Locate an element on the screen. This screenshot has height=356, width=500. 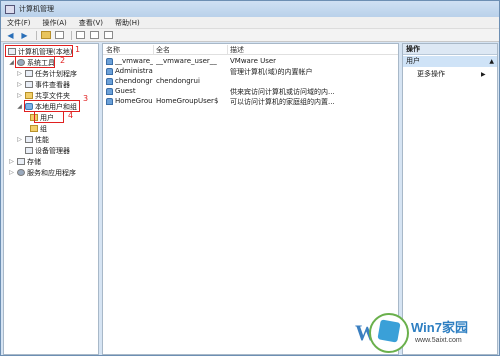
watermark-url: www.5aixt.com is located at coordinates (438, 340).